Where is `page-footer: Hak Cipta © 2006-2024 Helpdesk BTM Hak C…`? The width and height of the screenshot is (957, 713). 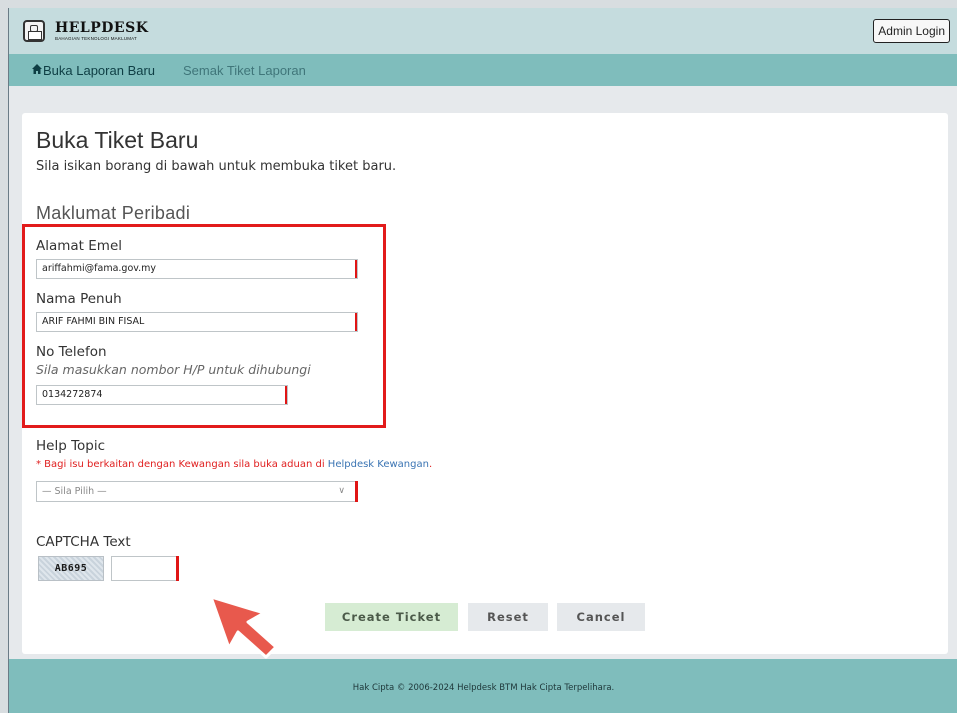 page-footer: Hak Cipta © 2006-2024 Helpdesk BTM Hak C… is located at coordinates (483, 686).